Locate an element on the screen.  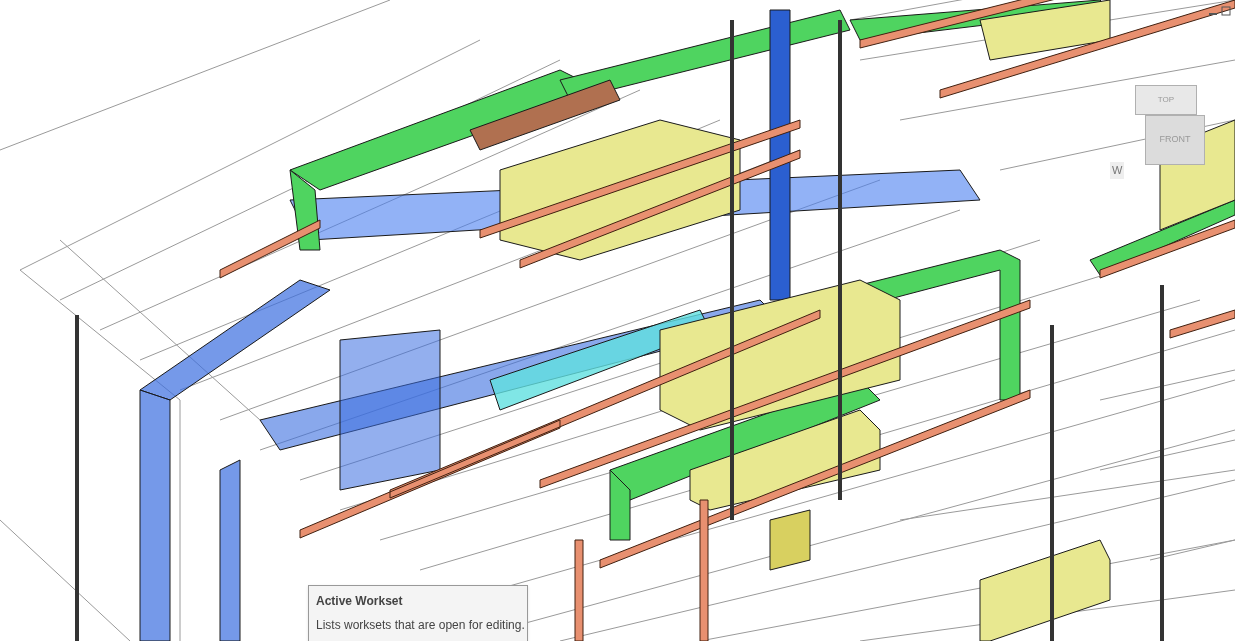
view-cube: TOP FRONT W is located at coordinates (1170, 125).